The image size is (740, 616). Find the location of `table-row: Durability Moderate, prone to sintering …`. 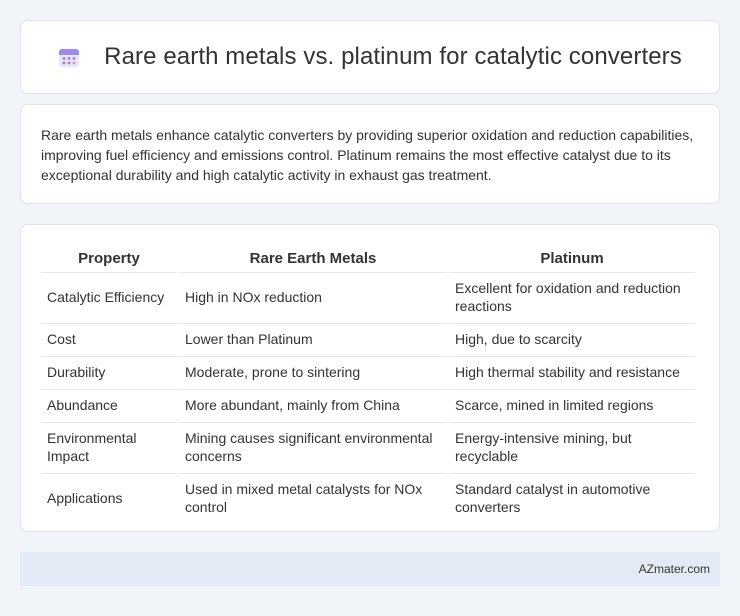

table-row: Durability Moderate, prone to sintering … is located at coordinates (368, 371).